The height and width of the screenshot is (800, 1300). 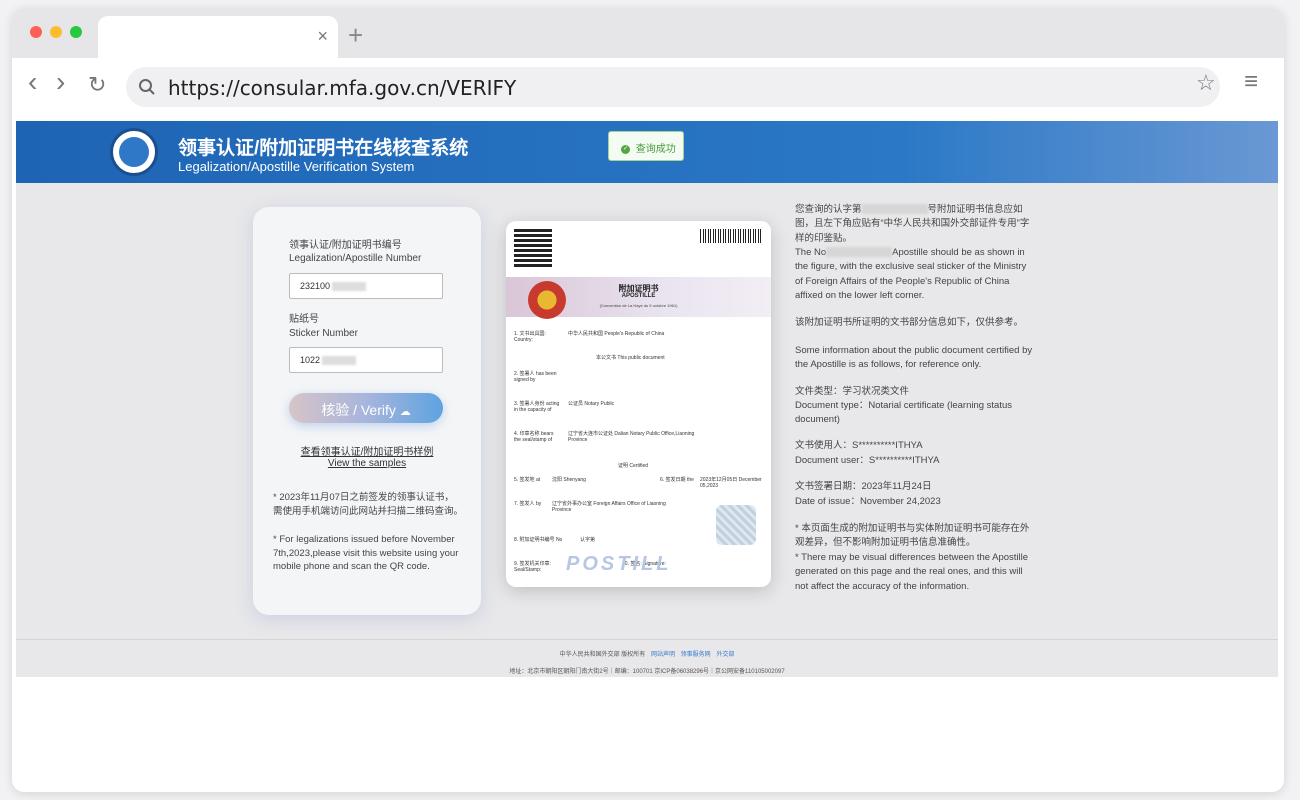 I want to click on number-label-en: Legalization/Apostille Number, so click(x=355, y=258).